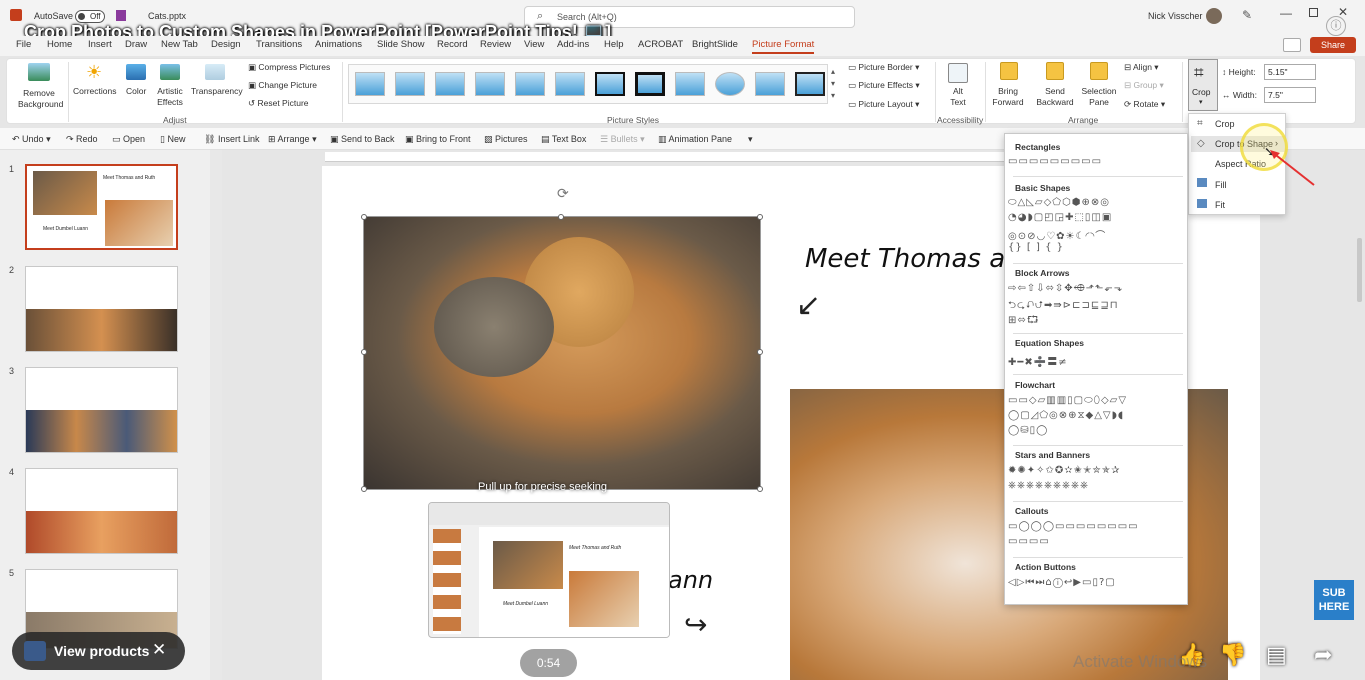 The width and height of the screenshot is (1365, 680). Describe the element at coordinates (715, 44) in the screenshot. I see `tab-brightslide: BrightSlide` at that location.